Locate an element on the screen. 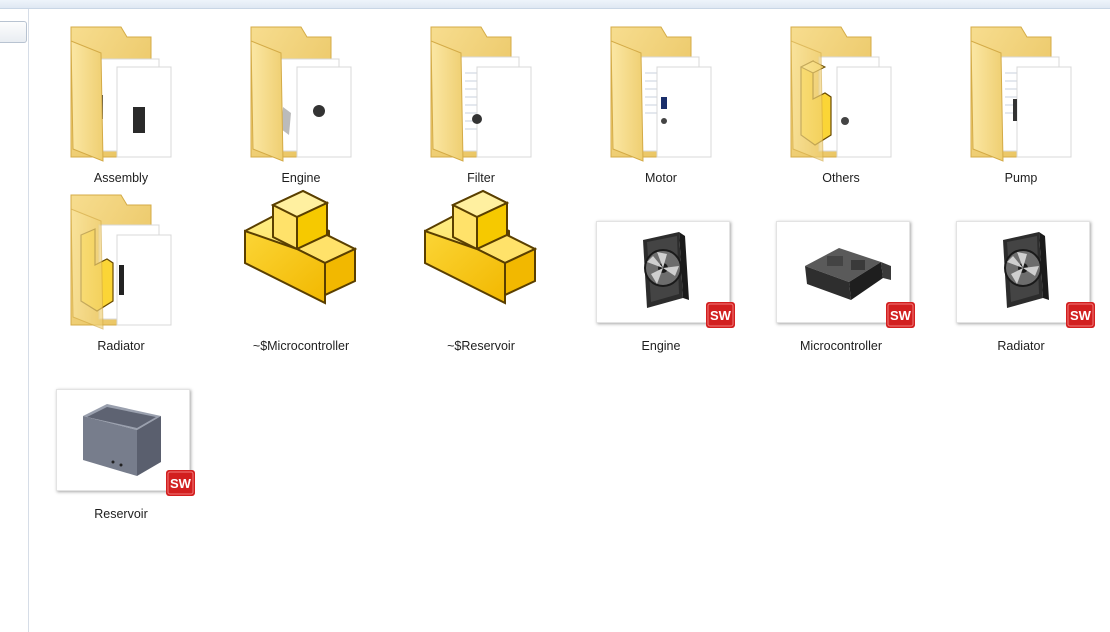 The image size is (1110, 632). file-item-temp-microcontroller: ~$Microcontroller is located at coordinates (301, 269).